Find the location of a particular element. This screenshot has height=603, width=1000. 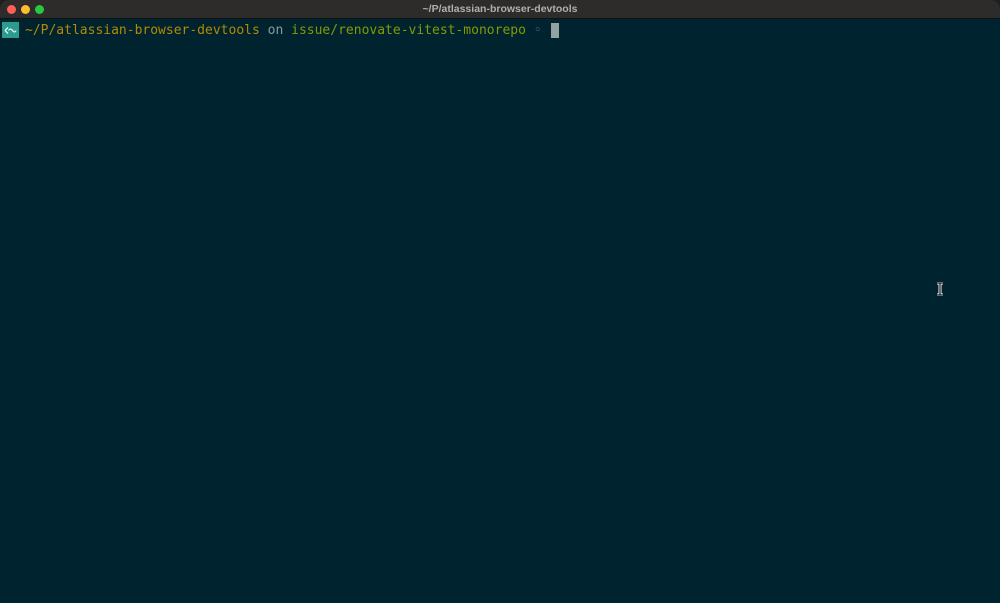

window-title: ~/P/atlassian-browser-devtools is located at coordinates (500, 9).